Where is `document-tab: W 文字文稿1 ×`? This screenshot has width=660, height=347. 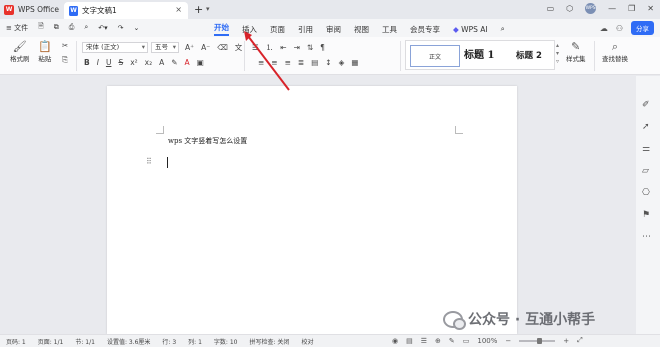 document-tab: W 文字文稿1 × is located at coordinates (126, 10).